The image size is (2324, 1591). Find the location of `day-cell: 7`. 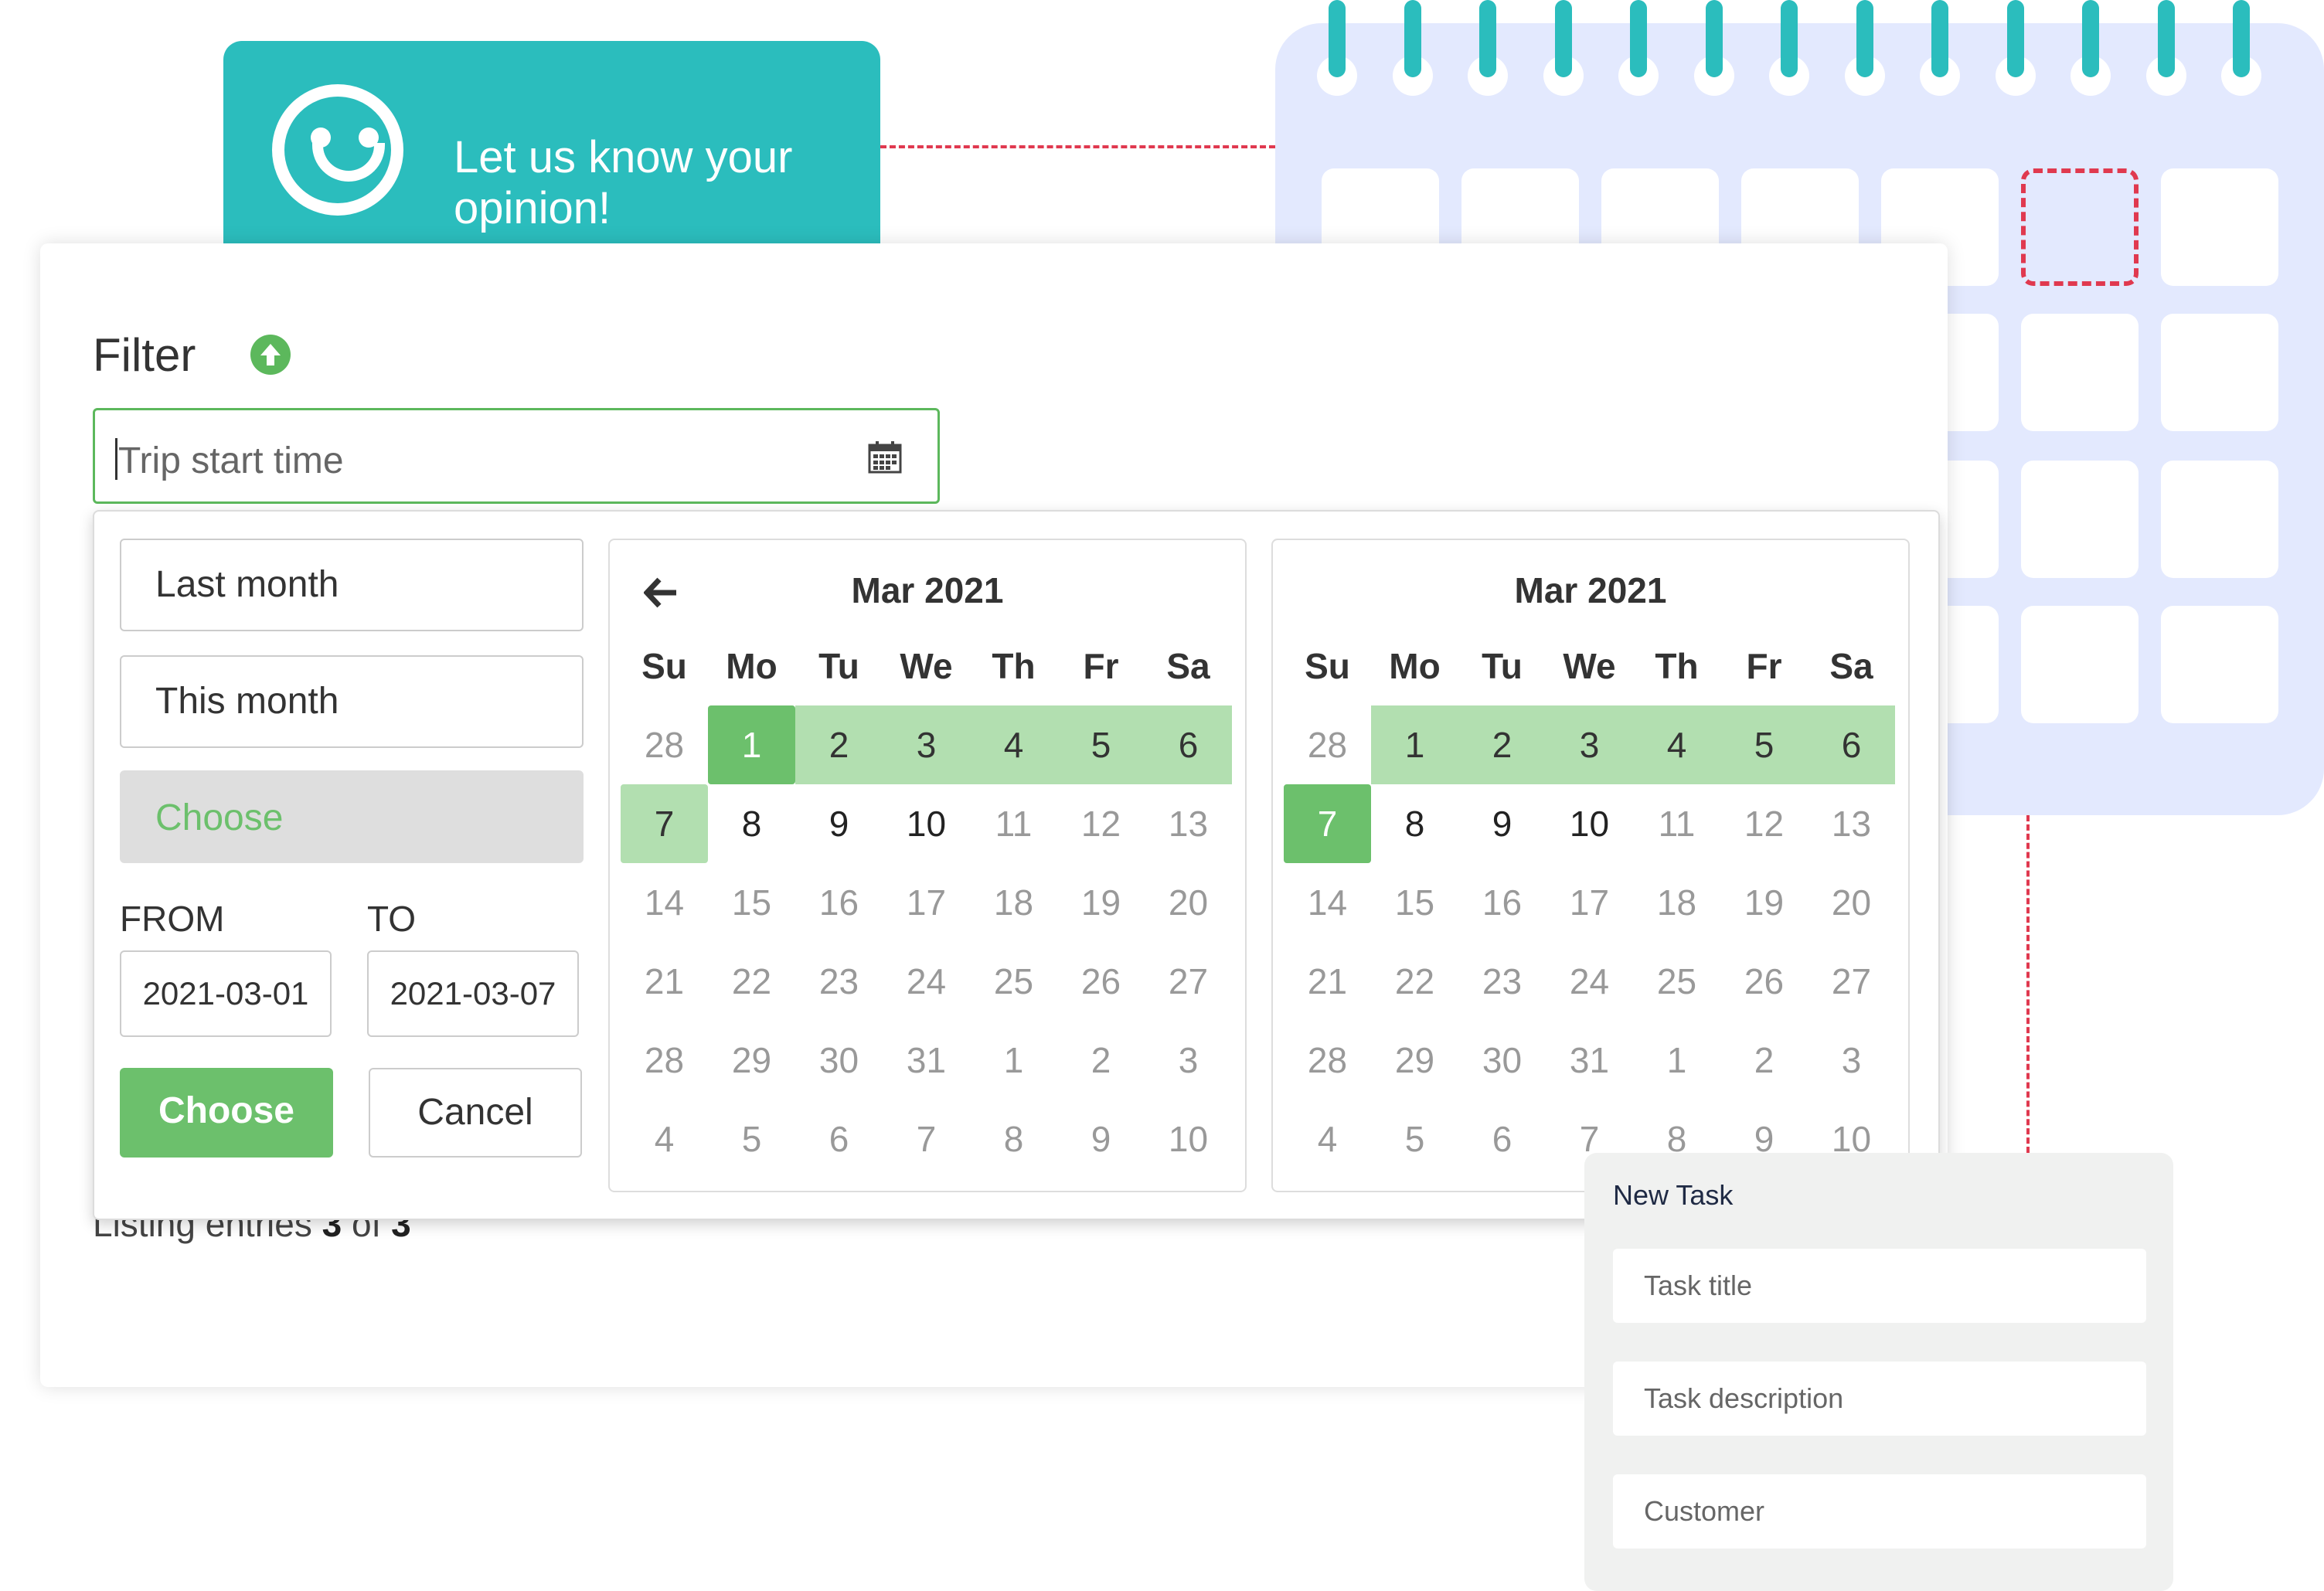

day-cell: 7 is located at coordinates (926, 1139).